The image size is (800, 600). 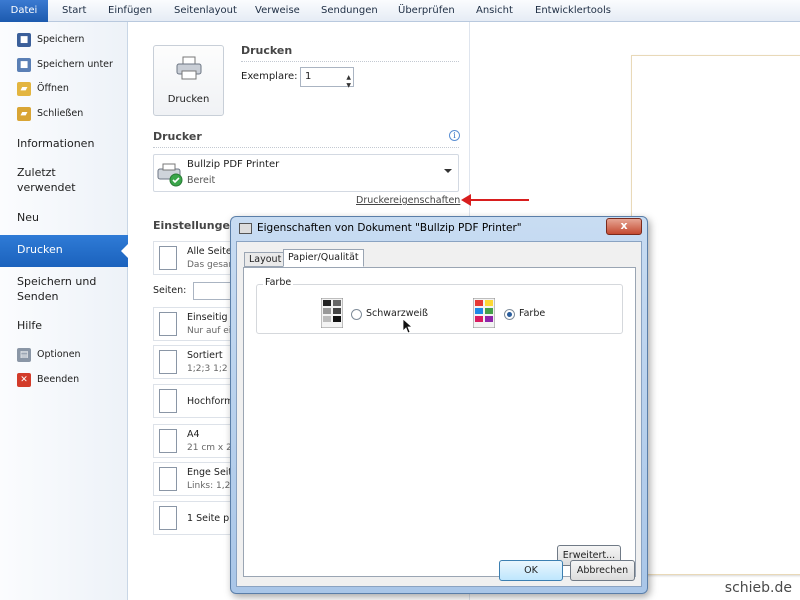 I want to click on nav-drucken-label: Drucken, so click(x=40, y=249).